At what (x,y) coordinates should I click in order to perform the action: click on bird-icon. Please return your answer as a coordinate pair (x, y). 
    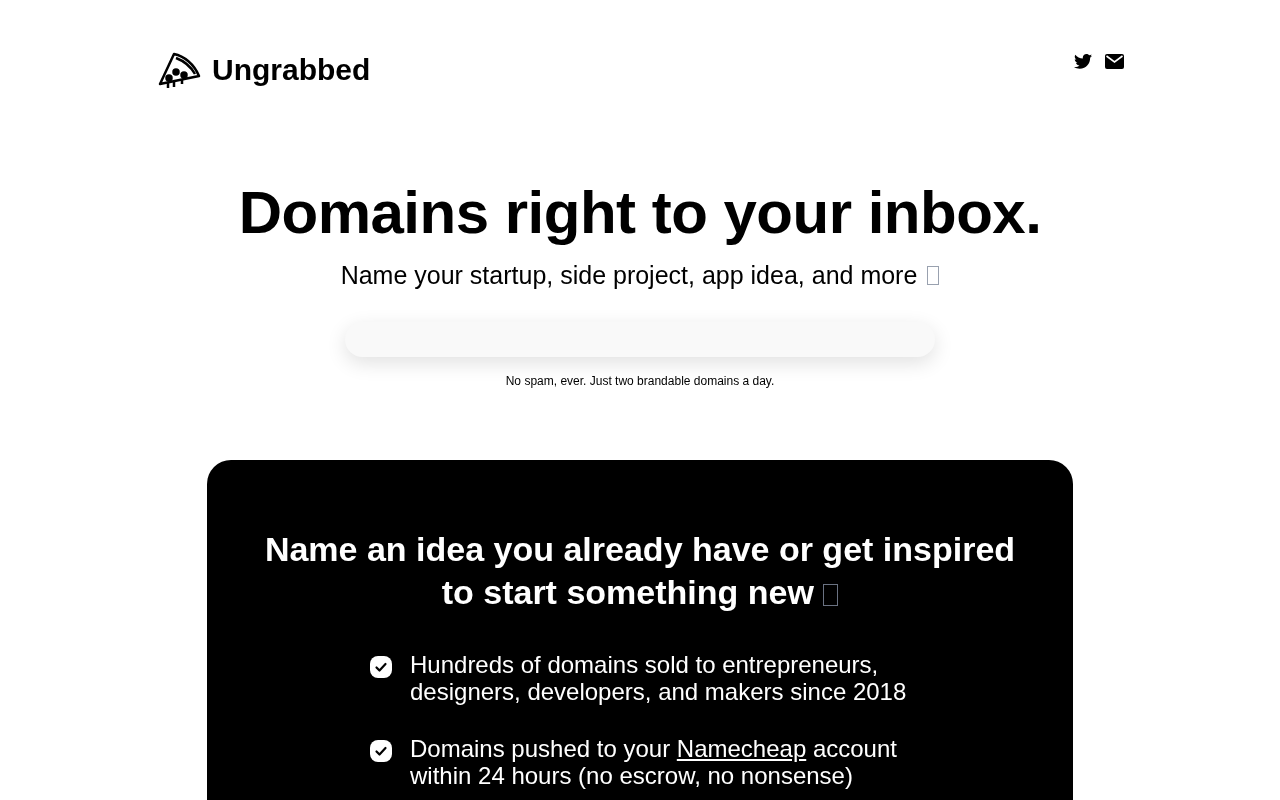
    Looking at the image, I should click on (1083, 61).